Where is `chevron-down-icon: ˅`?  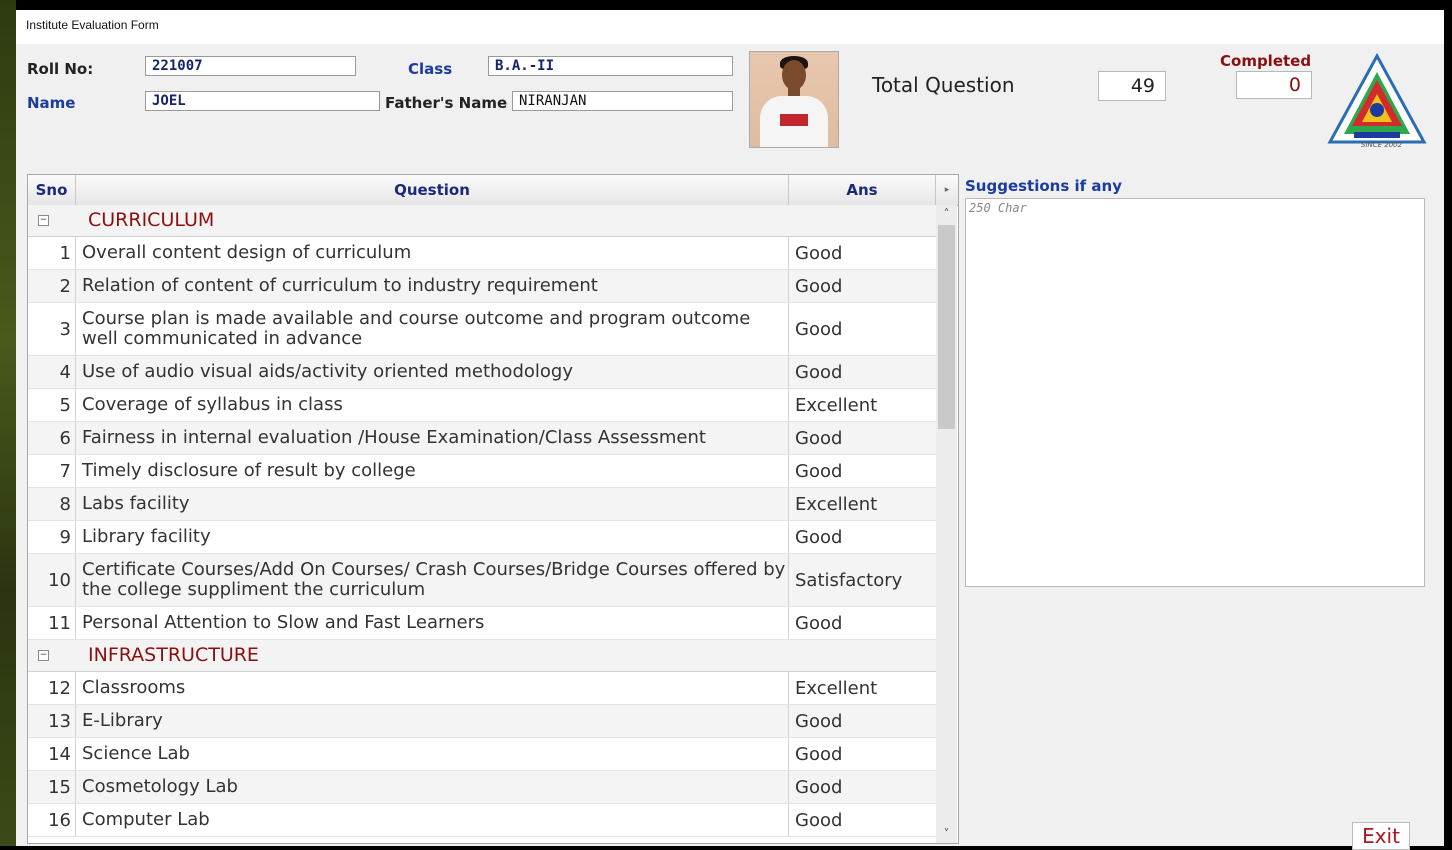
chevron-down-icon: ˅ is located at coordinates (946, 834).